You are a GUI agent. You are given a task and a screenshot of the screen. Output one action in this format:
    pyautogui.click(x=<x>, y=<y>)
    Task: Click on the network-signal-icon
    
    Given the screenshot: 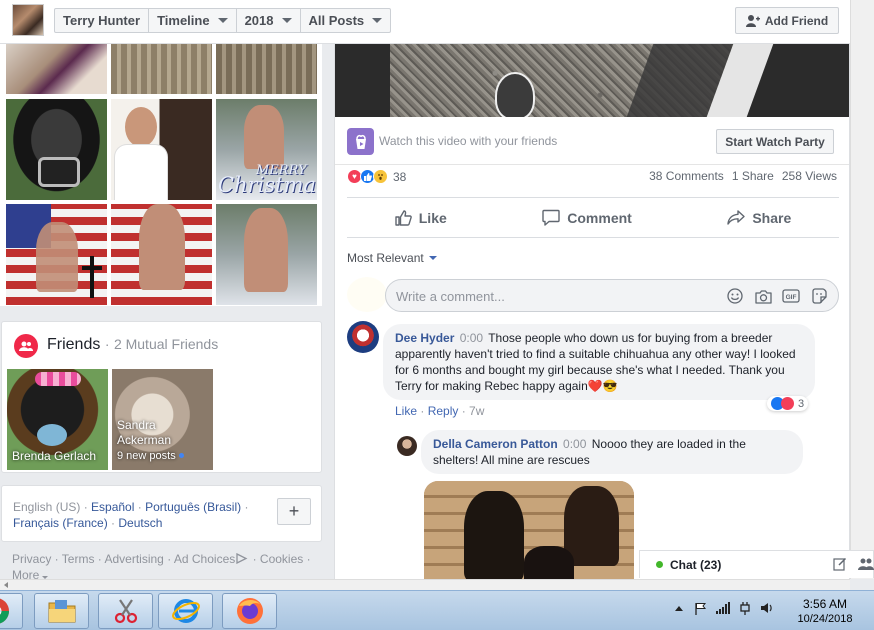 What is the action you would take?
    pyautogui.click(x=723, y=608)
    